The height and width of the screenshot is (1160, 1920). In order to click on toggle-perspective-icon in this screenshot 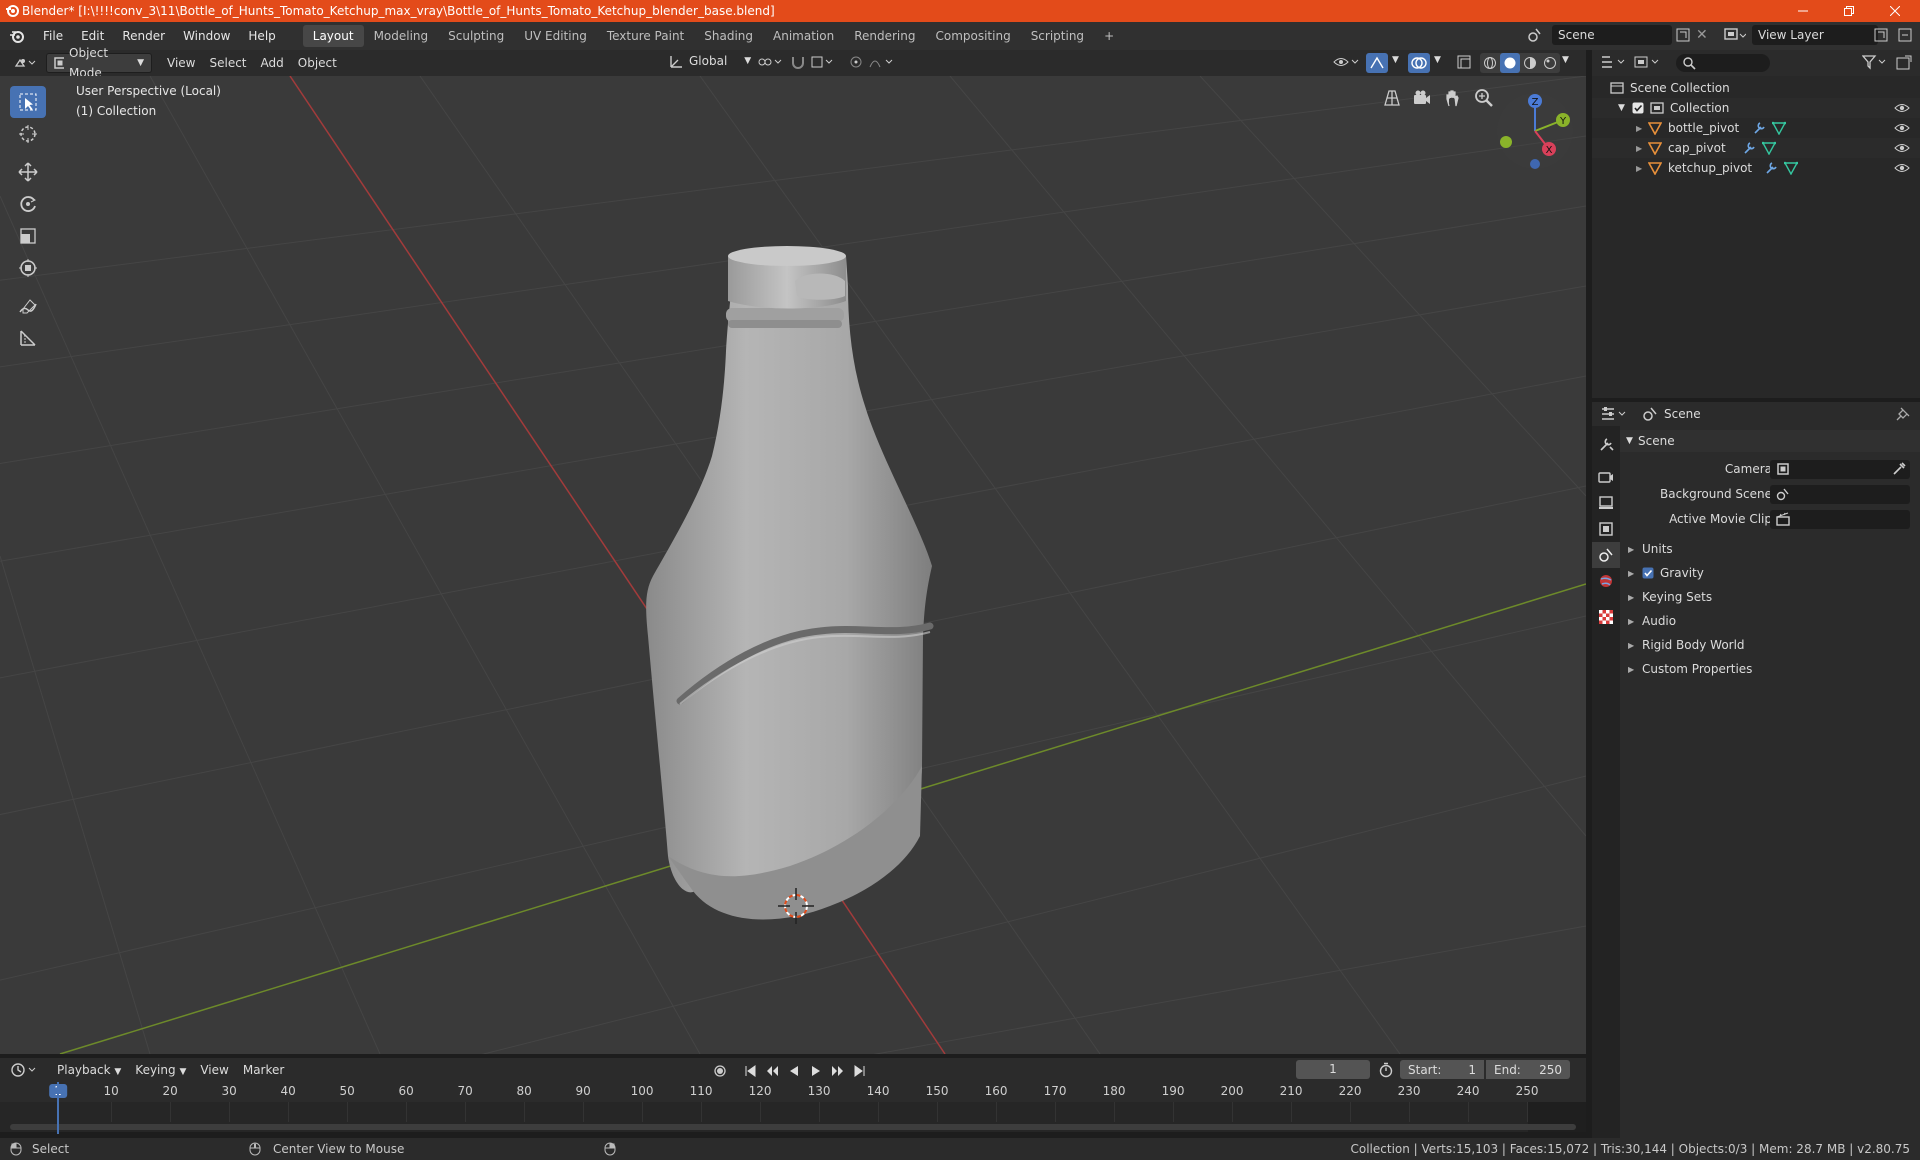, I will do `click(1392, 98)`.